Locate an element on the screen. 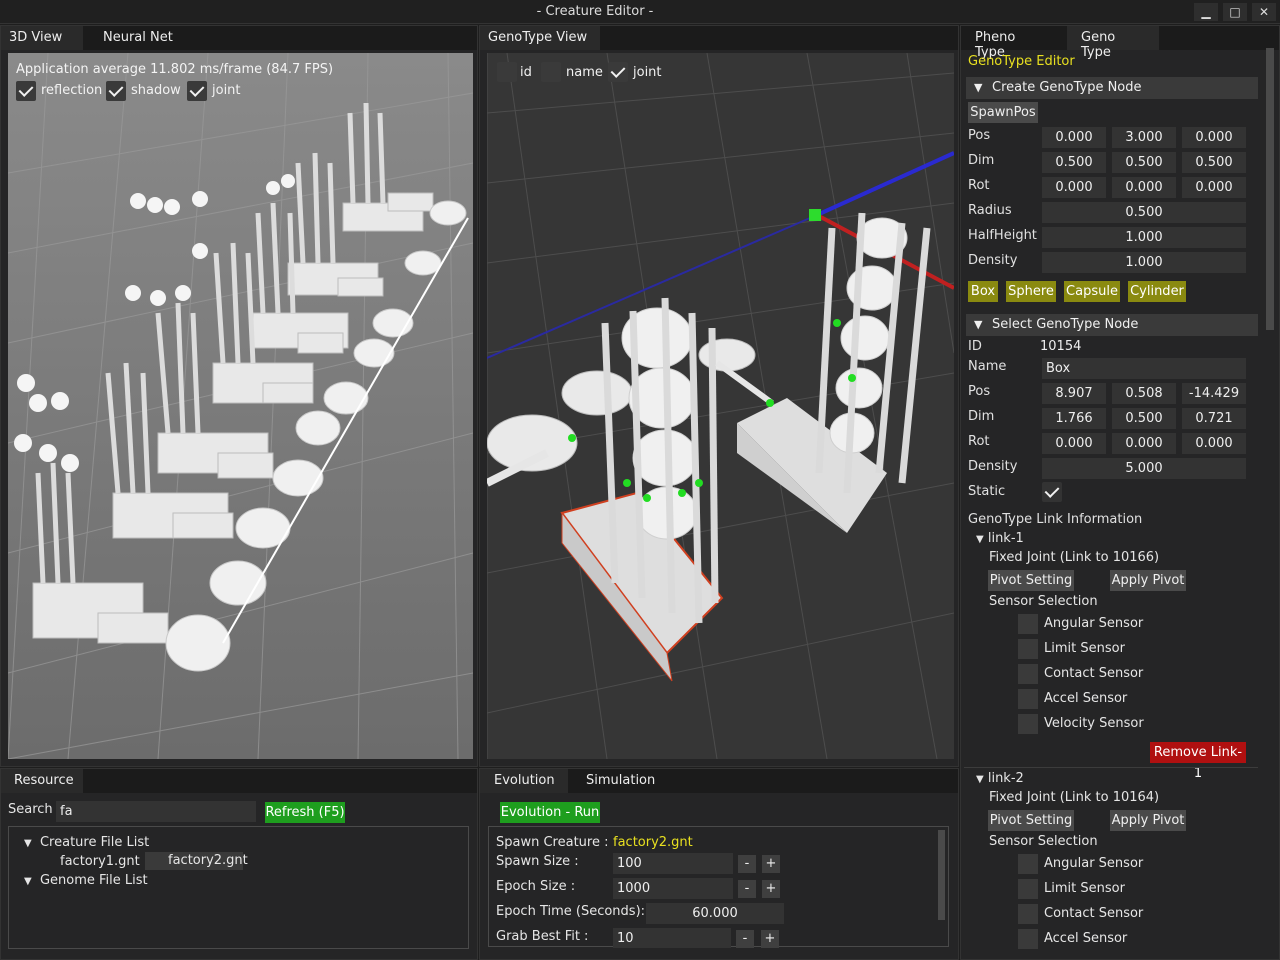 The image size is (1280, 960). spawn-size-plus-button: + is located at coordinates (771, 864).